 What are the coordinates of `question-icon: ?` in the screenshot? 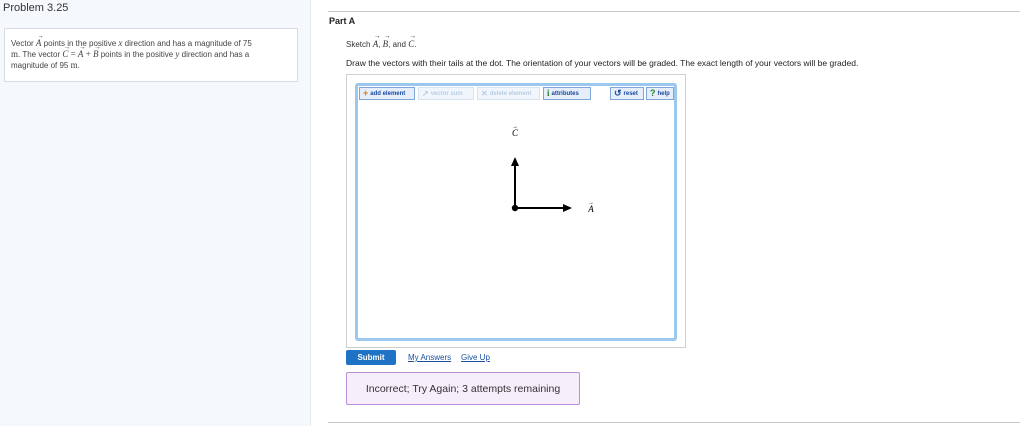 It's located at (653, 93).